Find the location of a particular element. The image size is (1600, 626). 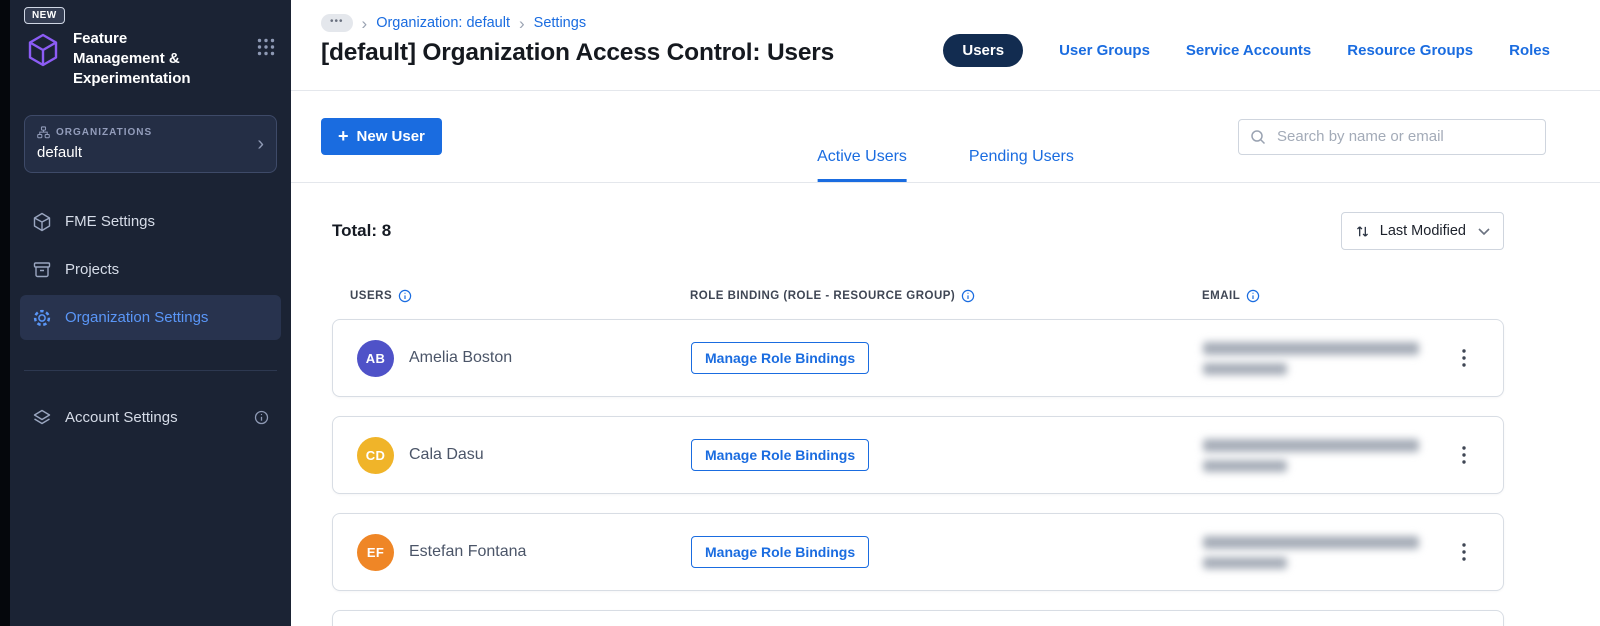

column-header-email: EMAIL is located at coordinates (1329, 296).